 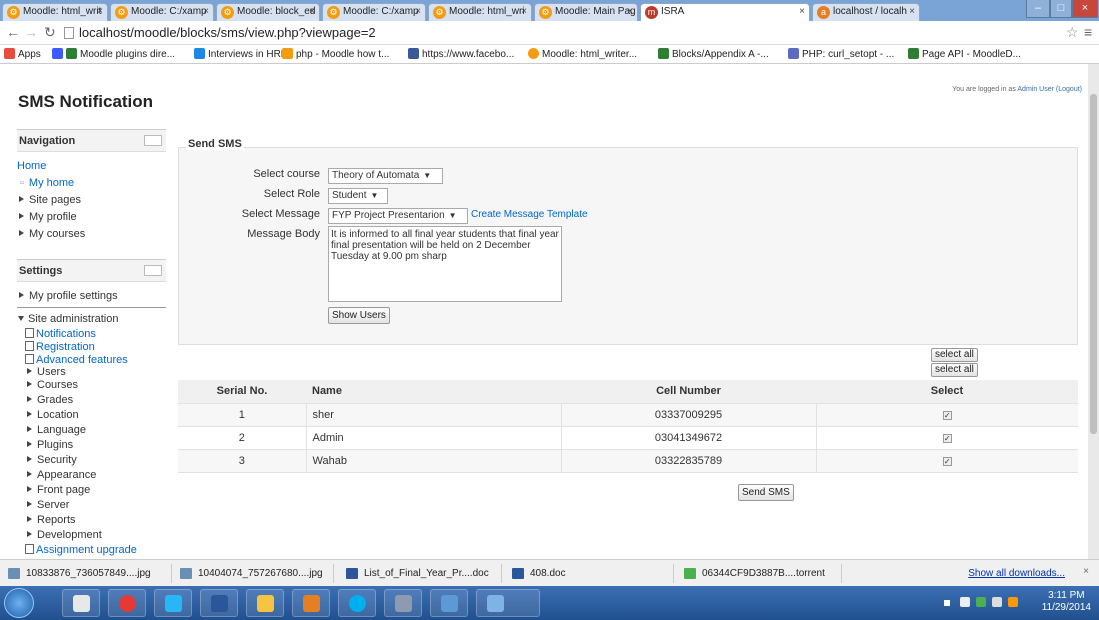 What do you see at coordinates (403, 603) in the screenshot?
I see `taskbar-paint` at bounding box center [403, 603].